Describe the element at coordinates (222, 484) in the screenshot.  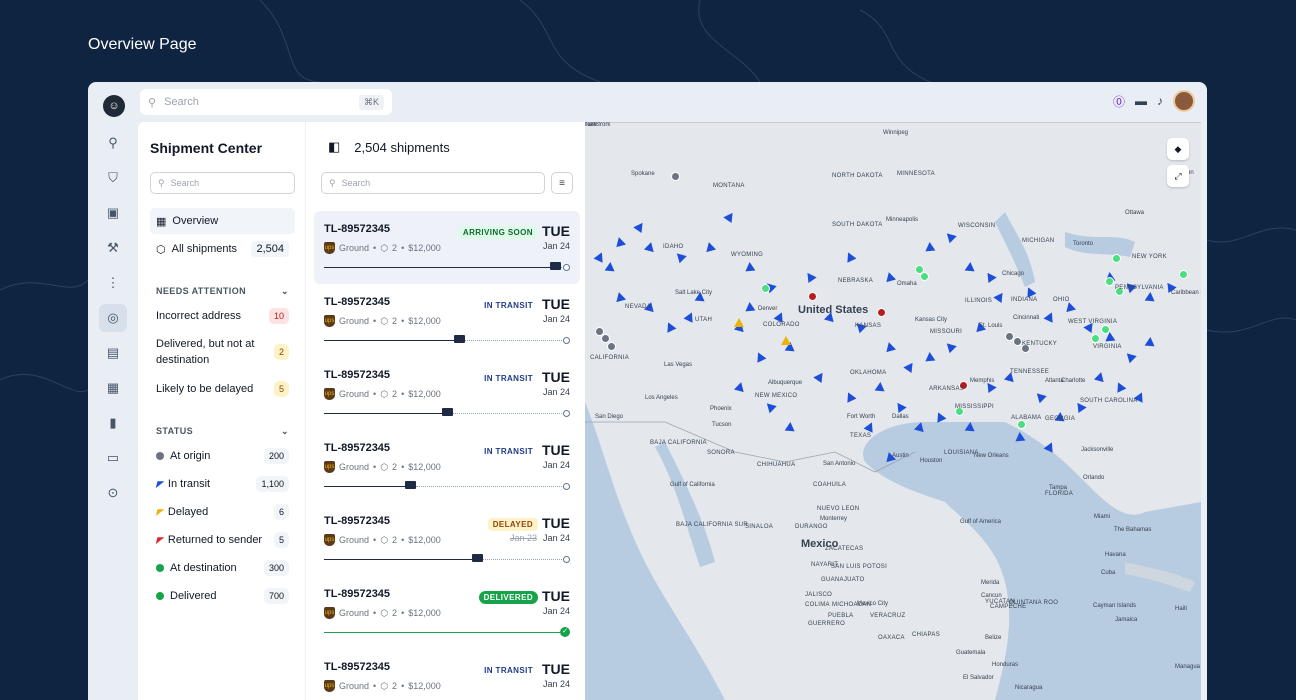
I see `status-item-in-transit: ◤ In transit 1,100` at that location.